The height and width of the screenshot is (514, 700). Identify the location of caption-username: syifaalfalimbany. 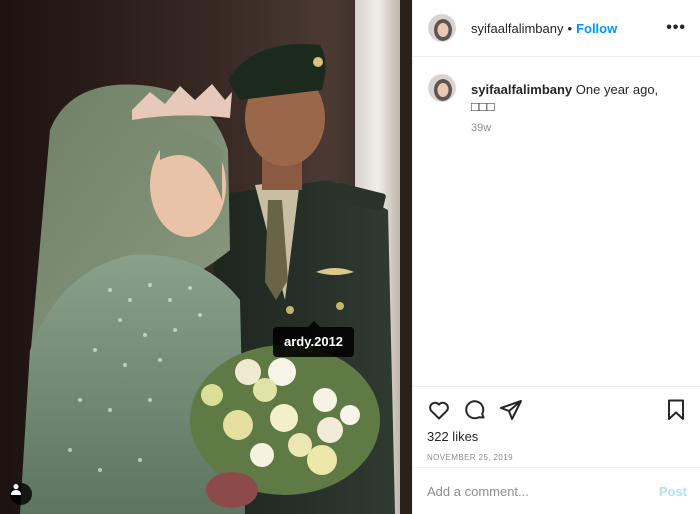
(521, 89).